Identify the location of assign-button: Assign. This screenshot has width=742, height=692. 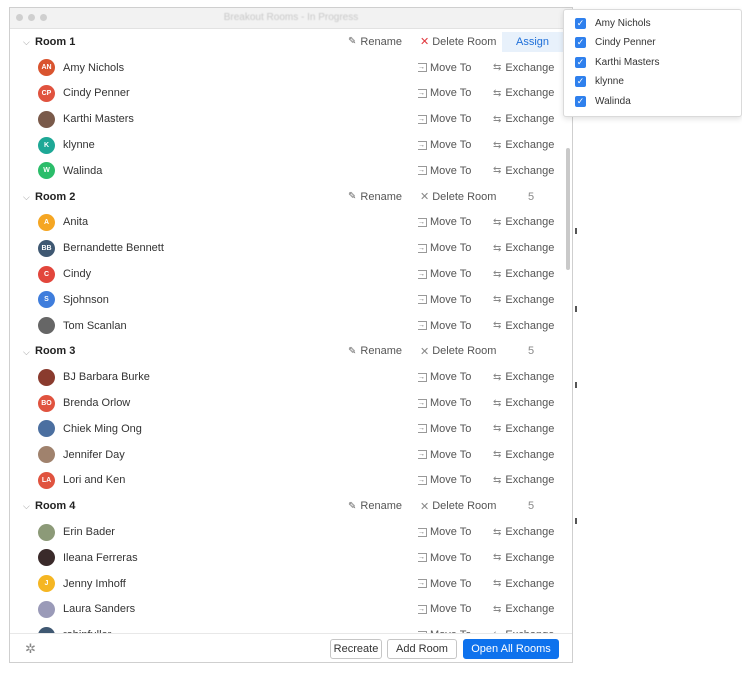
(534, 42).